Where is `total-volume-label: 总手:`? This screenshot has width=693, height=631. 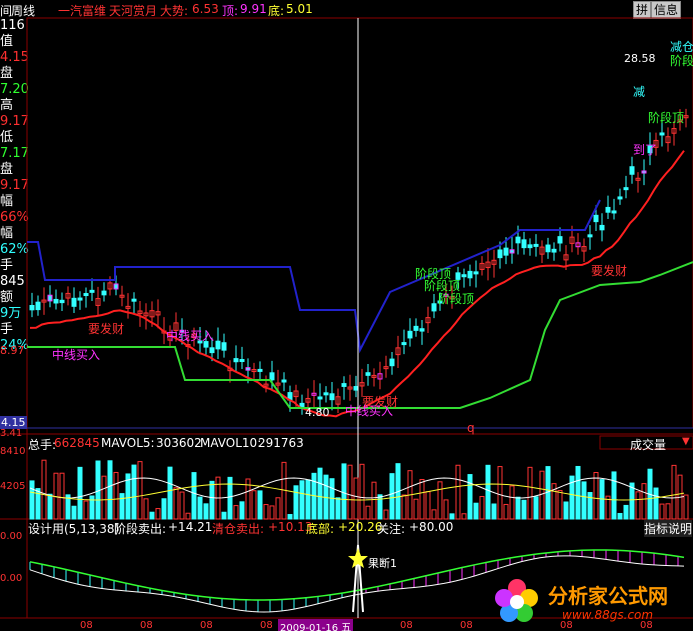 total-volume-label: 总手: is located at coordinates (42, 445).